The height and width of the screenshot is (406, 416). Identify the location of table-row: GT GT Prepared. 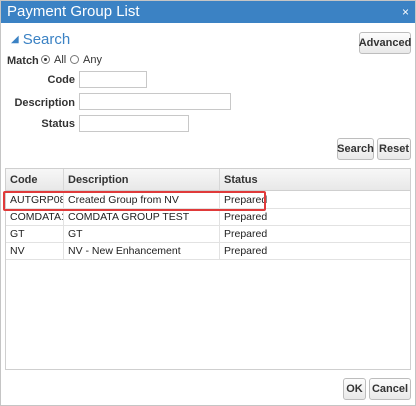
(208, 234).